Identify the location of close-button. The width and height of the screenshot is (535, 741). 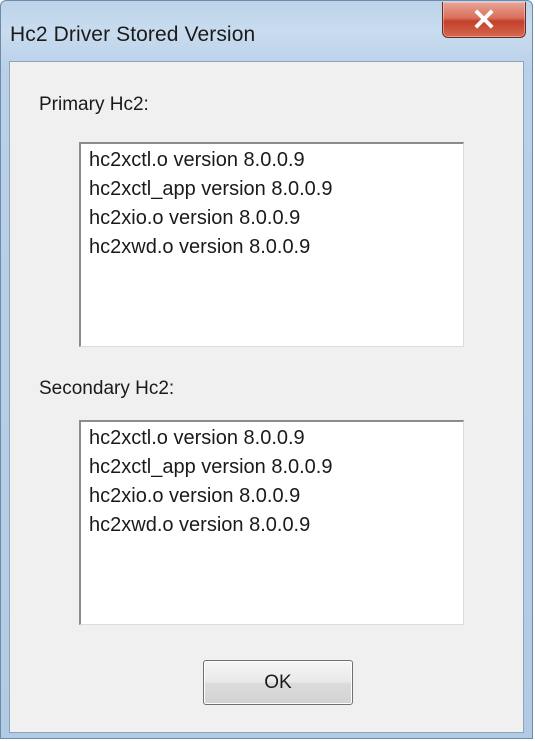
(484, 20).